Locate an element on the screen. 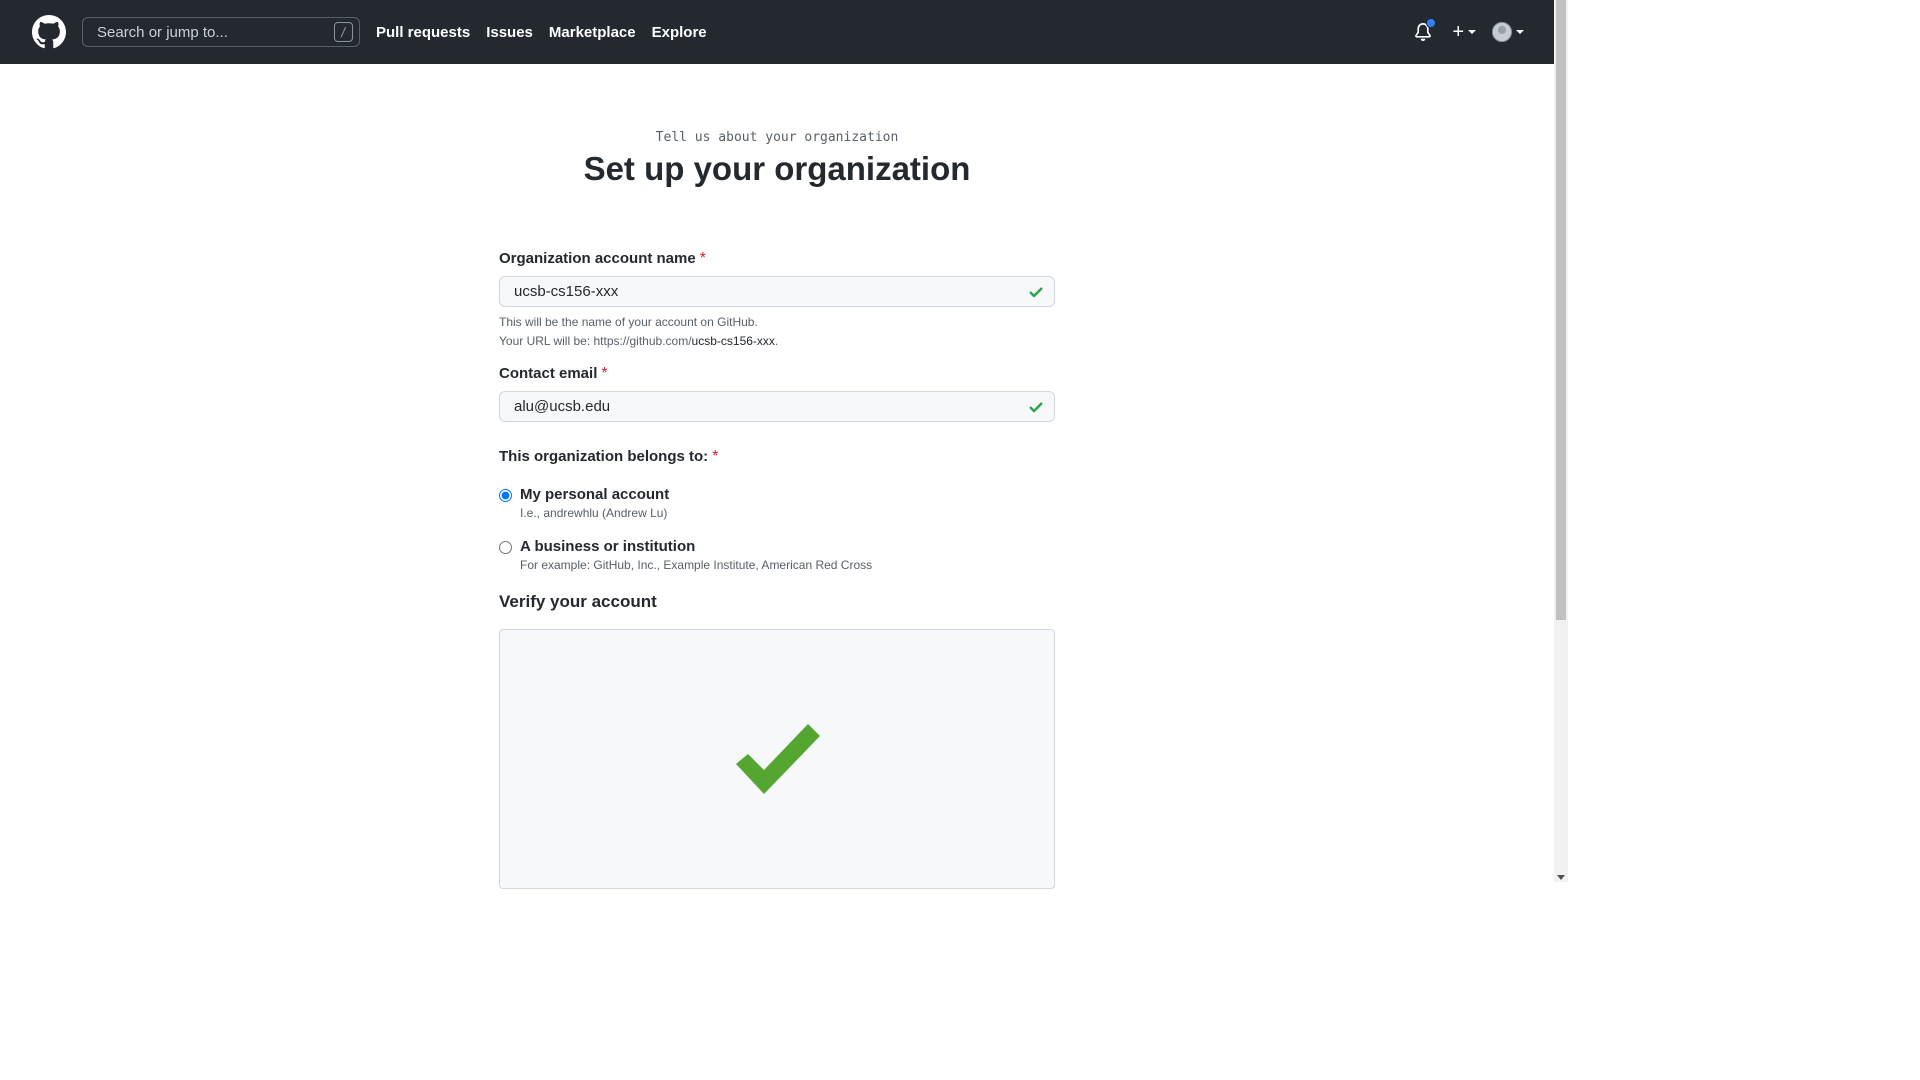 This screenshot has height=1080, width=1920. page-title: Set up your organization is located at coordinates (777, 168).